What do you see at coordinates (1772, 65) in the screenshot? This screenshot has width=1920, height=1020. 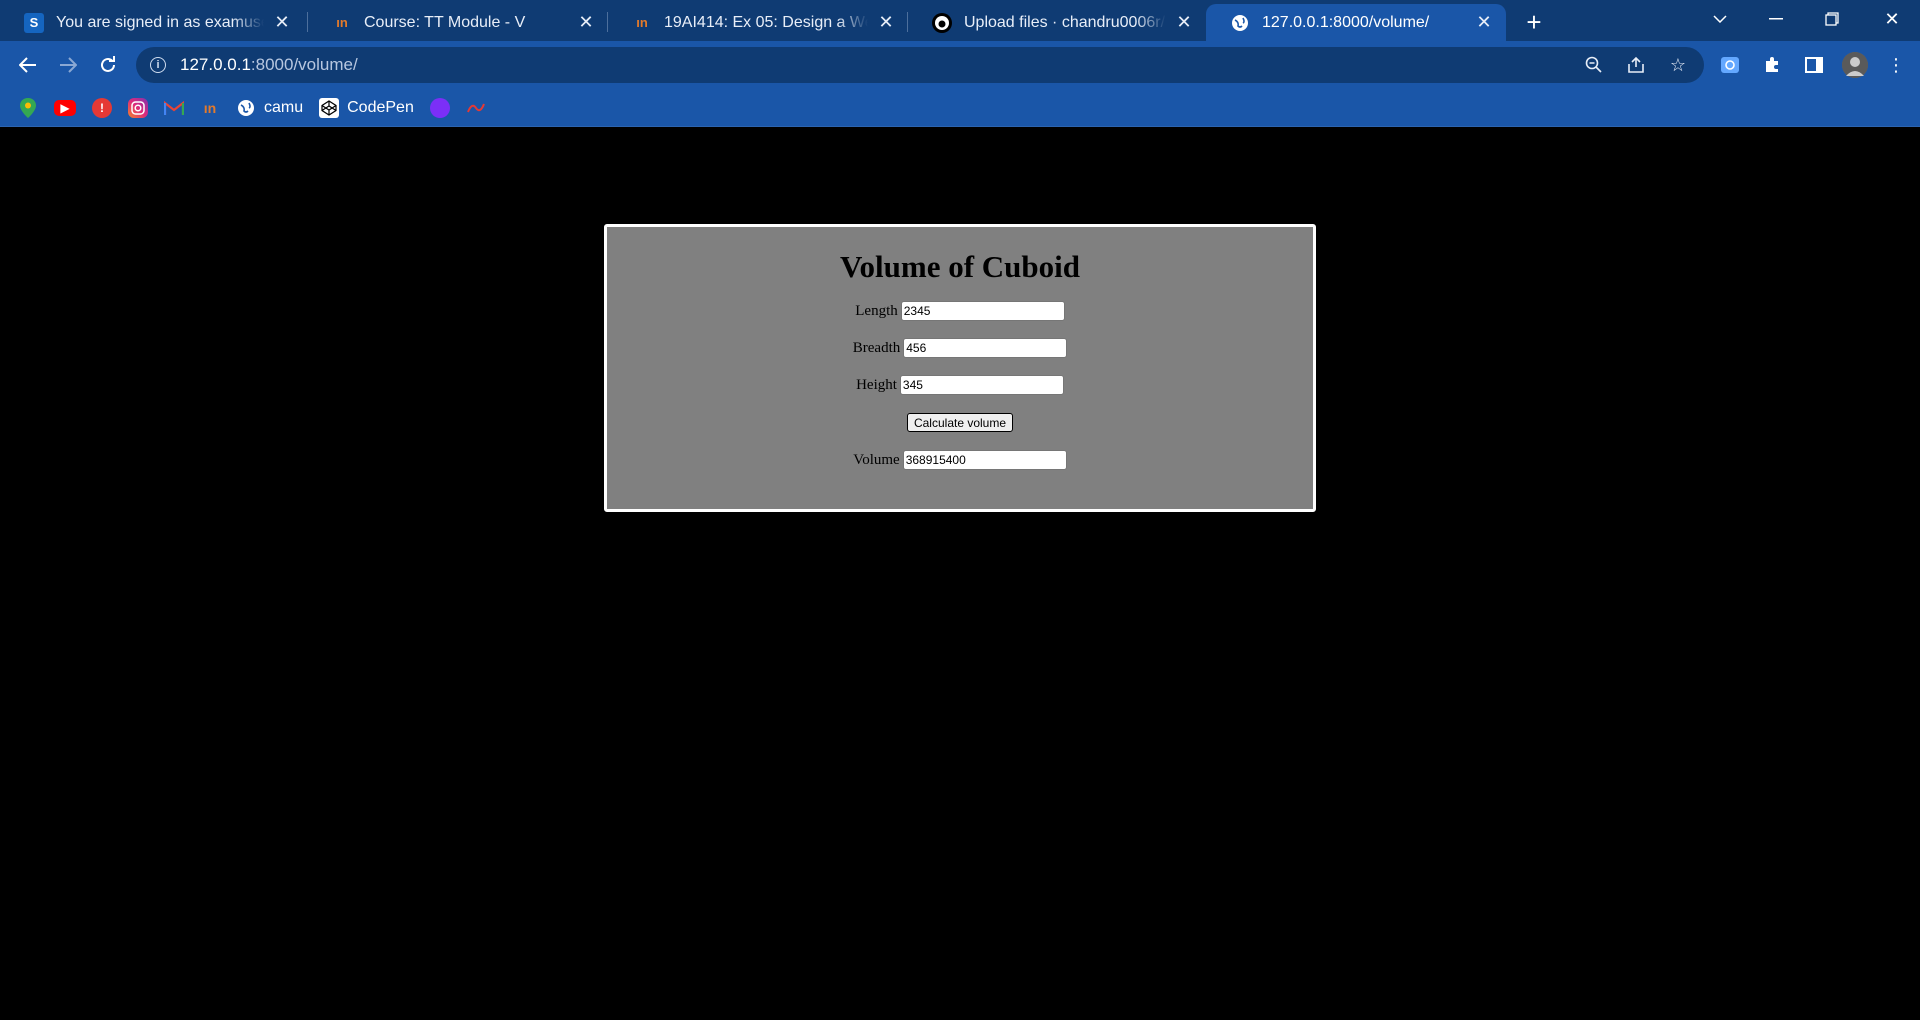 I see `extensions-puzzle-icon` at bounding box center [1772, 65].